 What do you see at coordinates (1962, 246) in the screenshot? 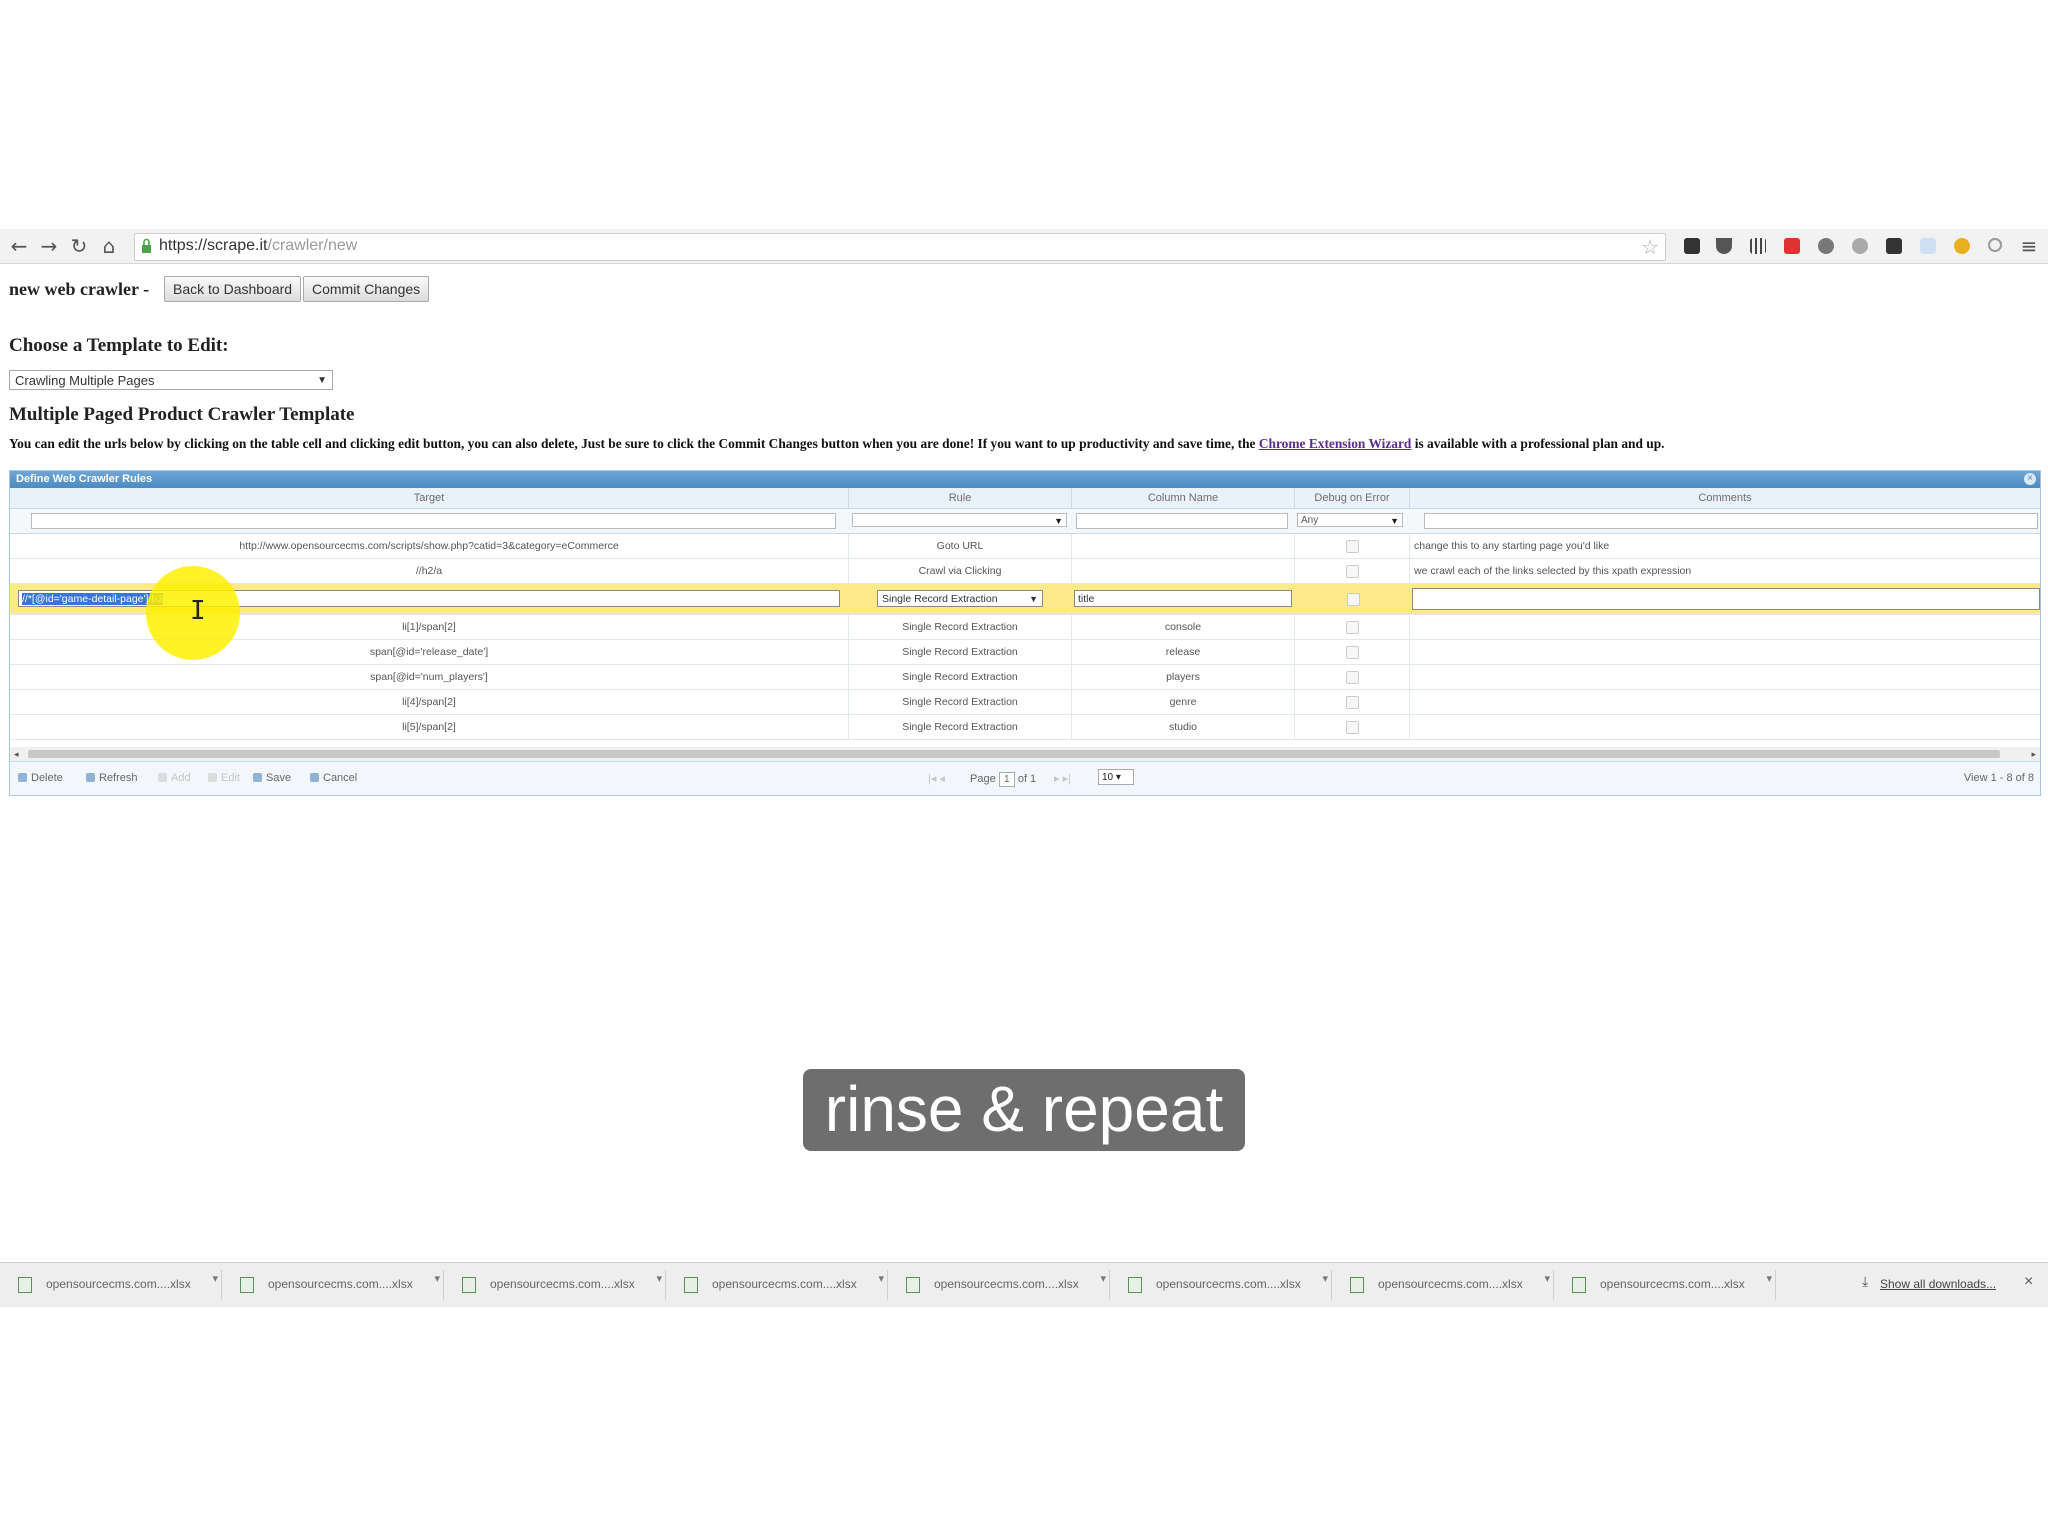
I see `chrome-icon` at bounding box center [1962, 246].